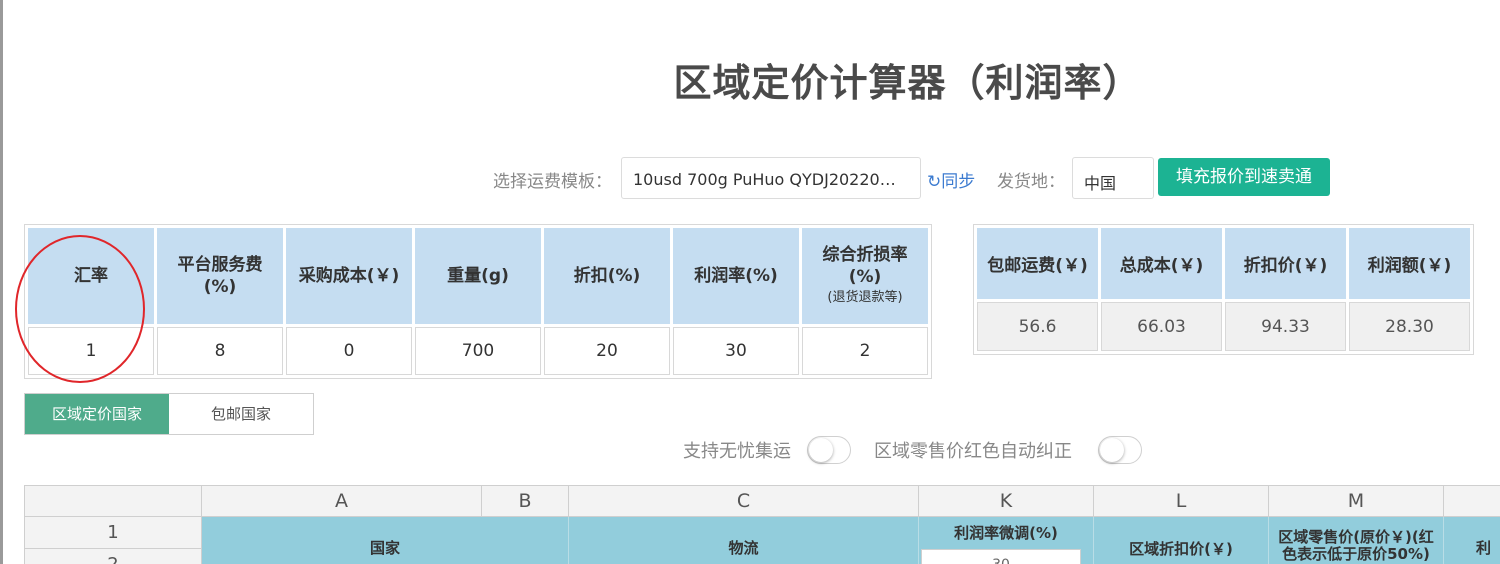 The width and height of the screenshot is (1500, 564). I want to click on header-service-fee: 平台服务费 (%), so click(220, 276).